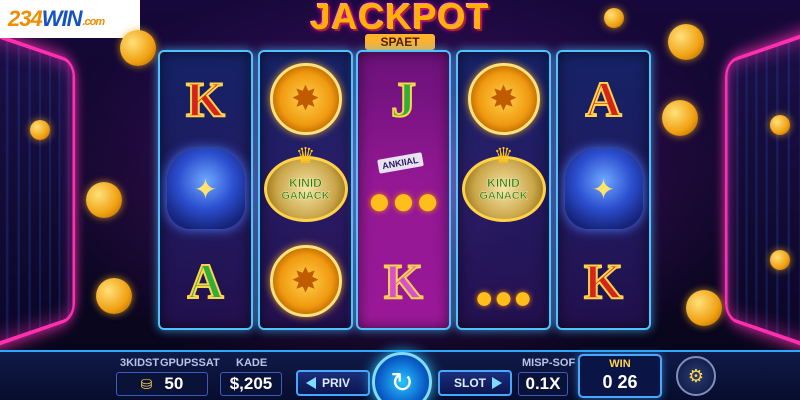  What do you see at coordinates (190, 363) in the screenshot?
I see `bet-label: GPUPSSAT` at bounding box center [190, 363].